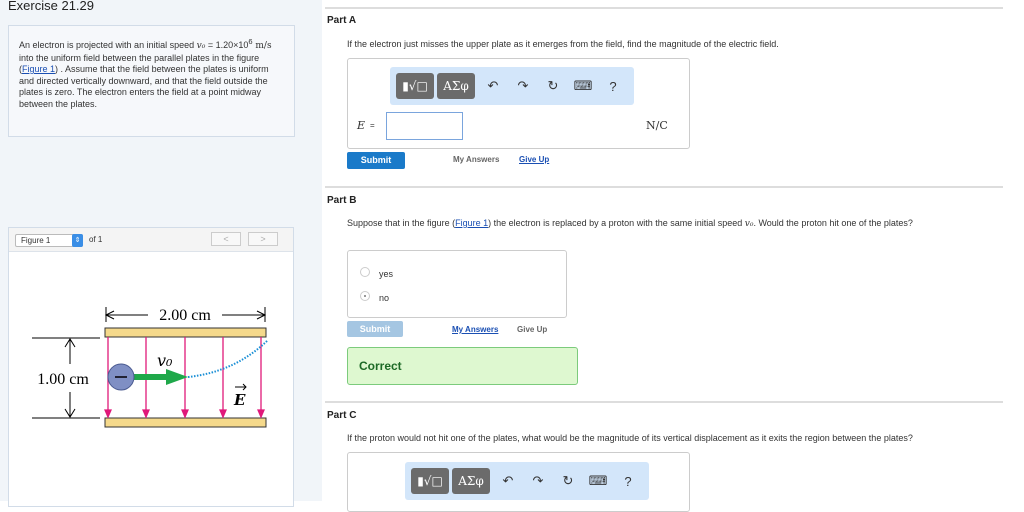 This screenshot has width=1024, height=512. What do you see at coordinates (372, 125) in the screenshot?
I see `equals-sign: =` at bounding box center [372, 125].